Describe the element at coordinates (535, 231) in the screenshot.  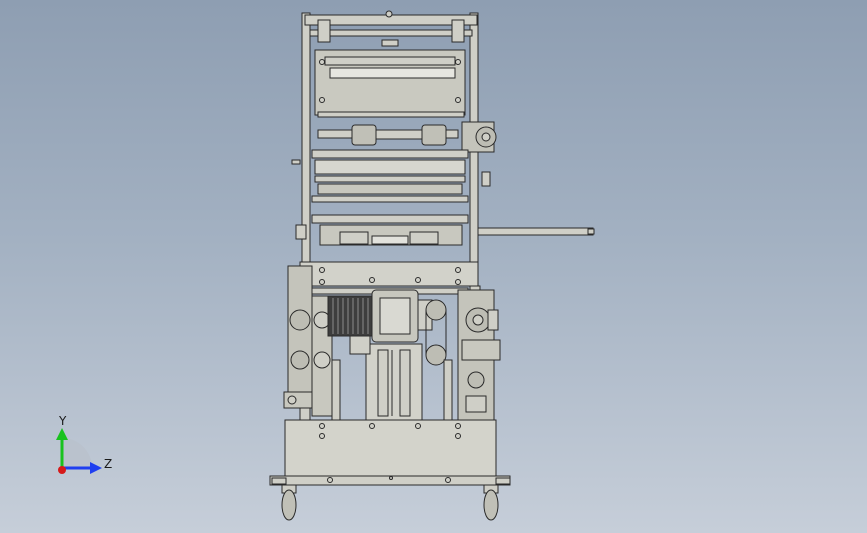
I see `extended-arm` at that location.